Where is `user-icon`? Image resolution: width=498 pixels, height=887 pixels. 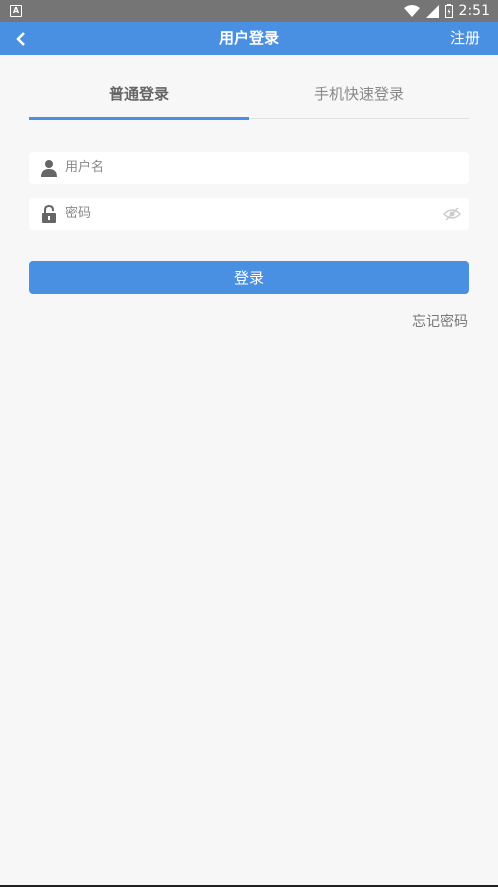
user-icon is located at coordinates (49, 168).